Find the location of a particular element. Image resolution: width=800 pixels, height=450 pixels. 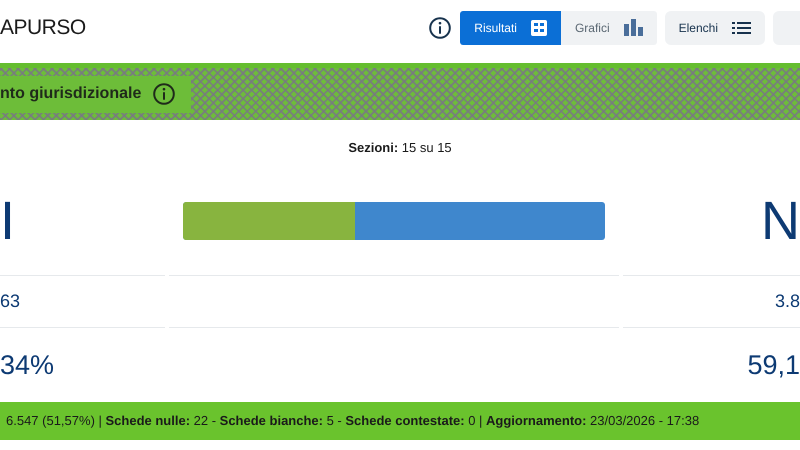

view-tab: Risultati is located at coordinates (510, 27).